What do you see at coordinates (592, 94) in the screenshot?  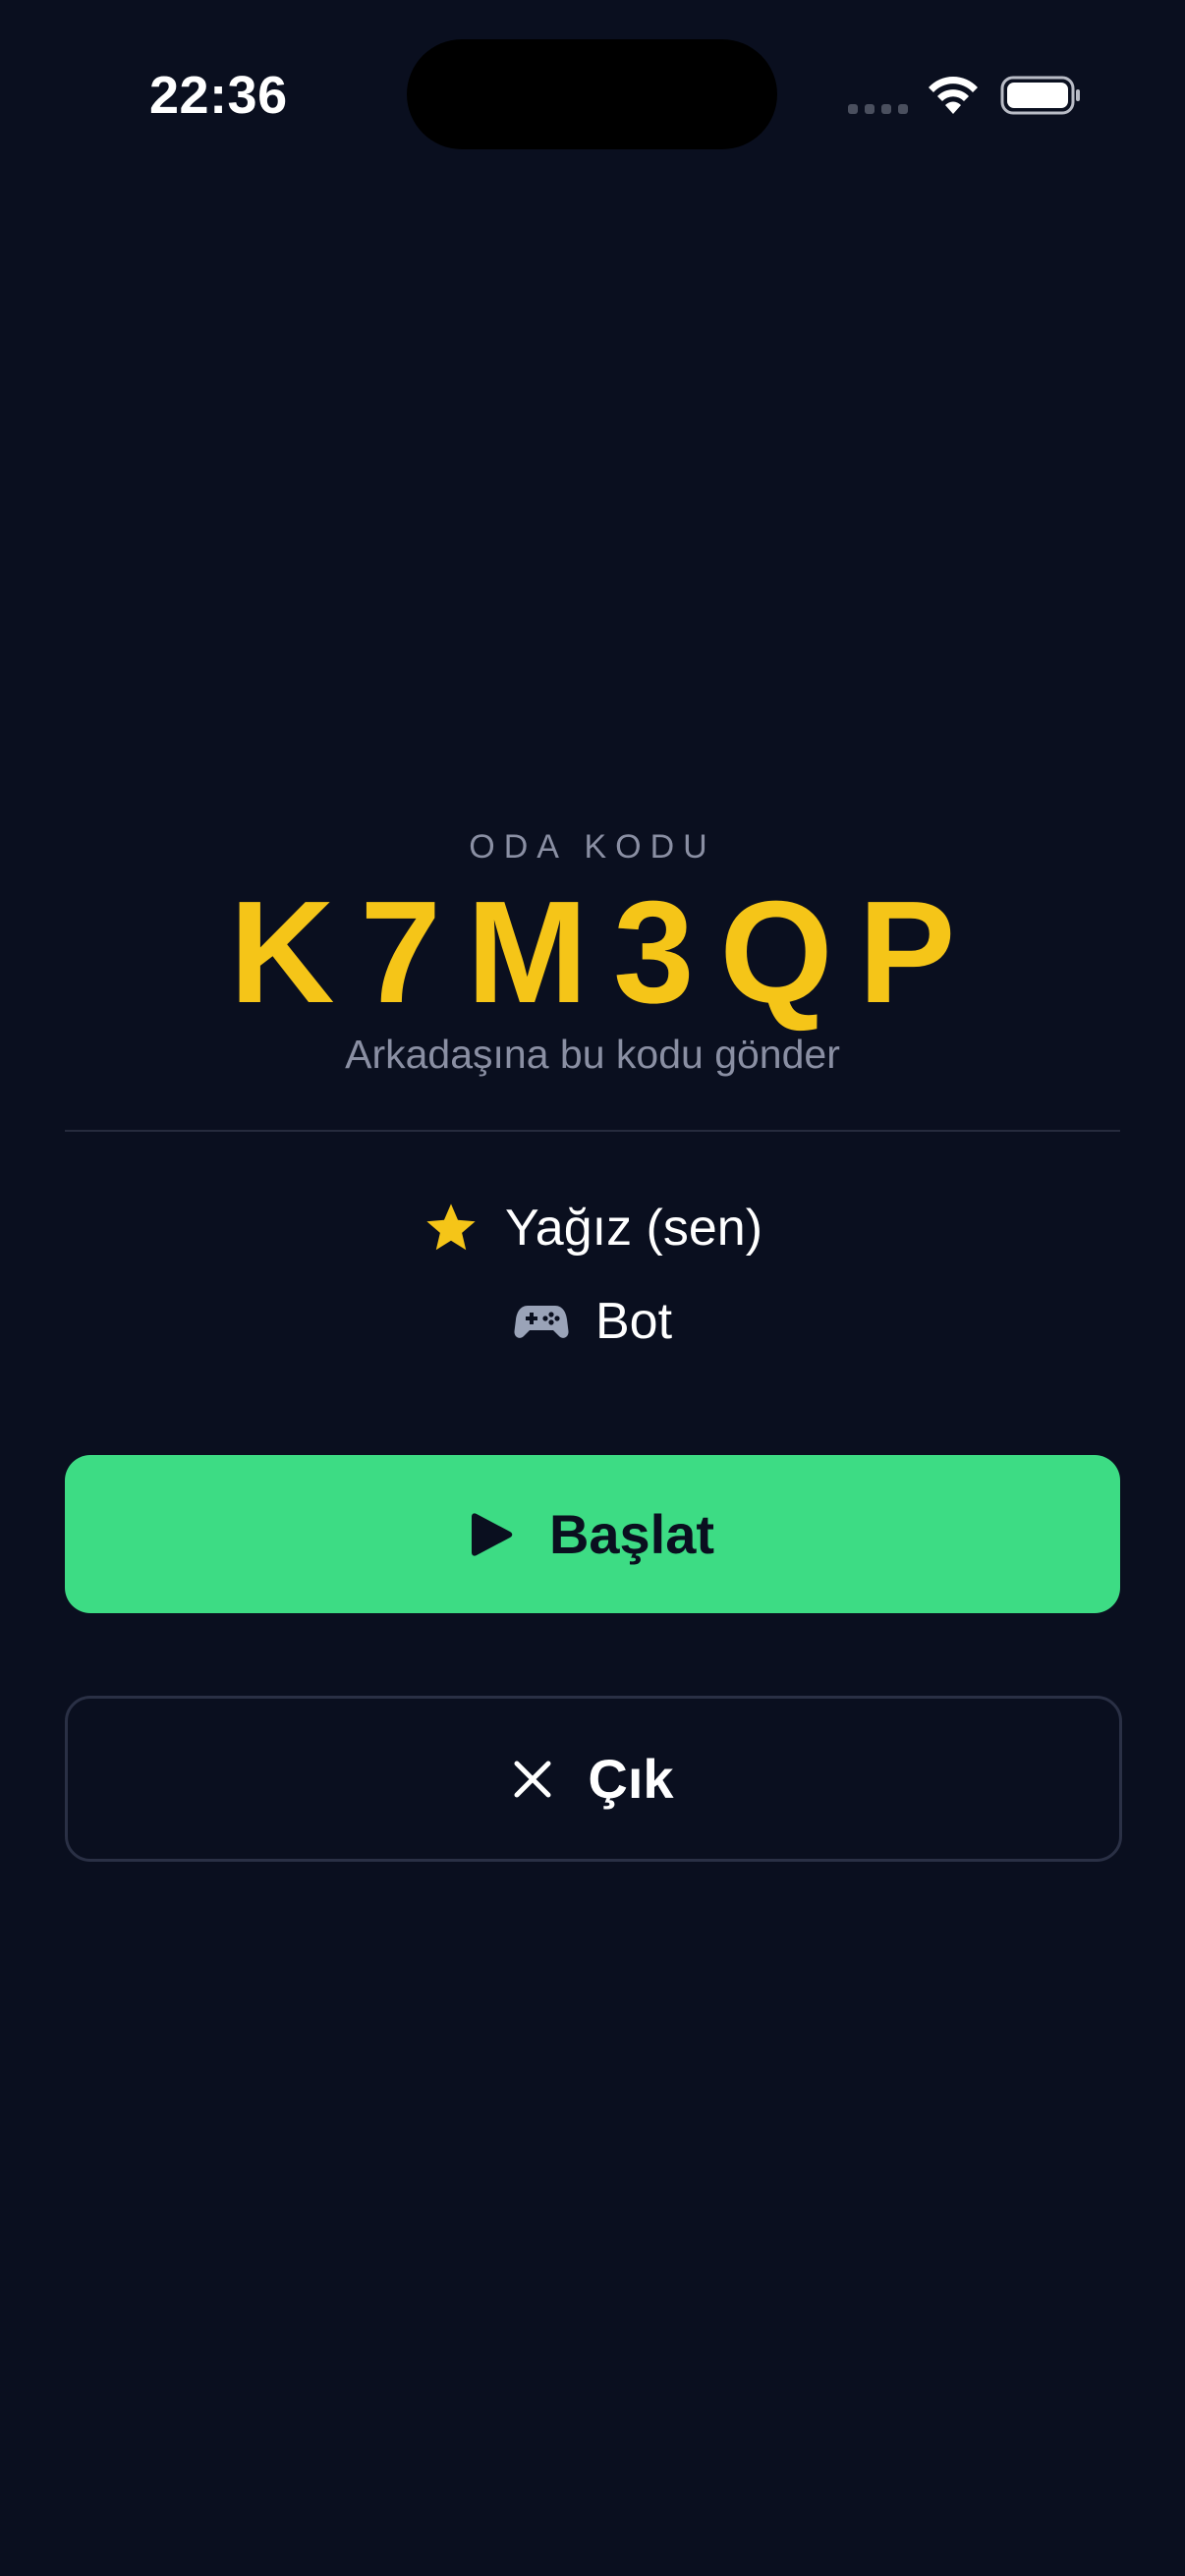 I see `dynamic-island` at bounding box center [592, 94].